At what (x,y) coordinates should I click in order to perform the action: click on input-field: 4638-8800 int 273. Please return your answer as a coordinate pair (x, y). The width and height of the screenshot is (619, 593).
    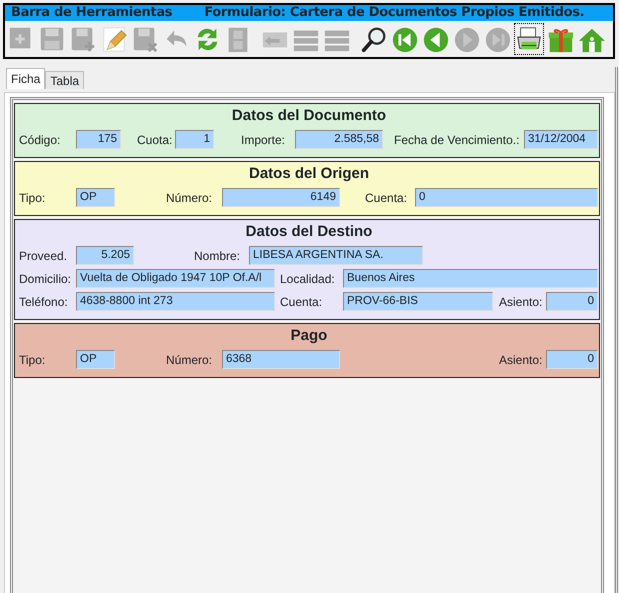
    Looking at the image, I should click on (175, 301).